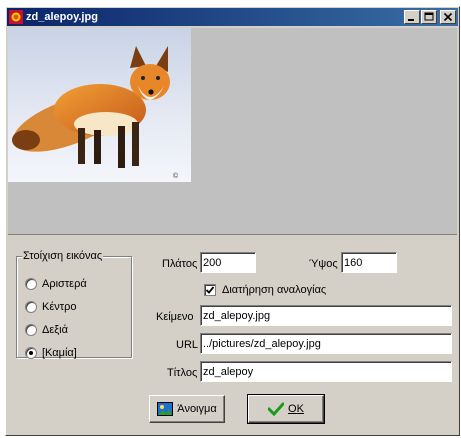 Image resolution: width=461 pixels, height=438 pixels. I want to click on ok-button-label: OK, so click(296, 409).